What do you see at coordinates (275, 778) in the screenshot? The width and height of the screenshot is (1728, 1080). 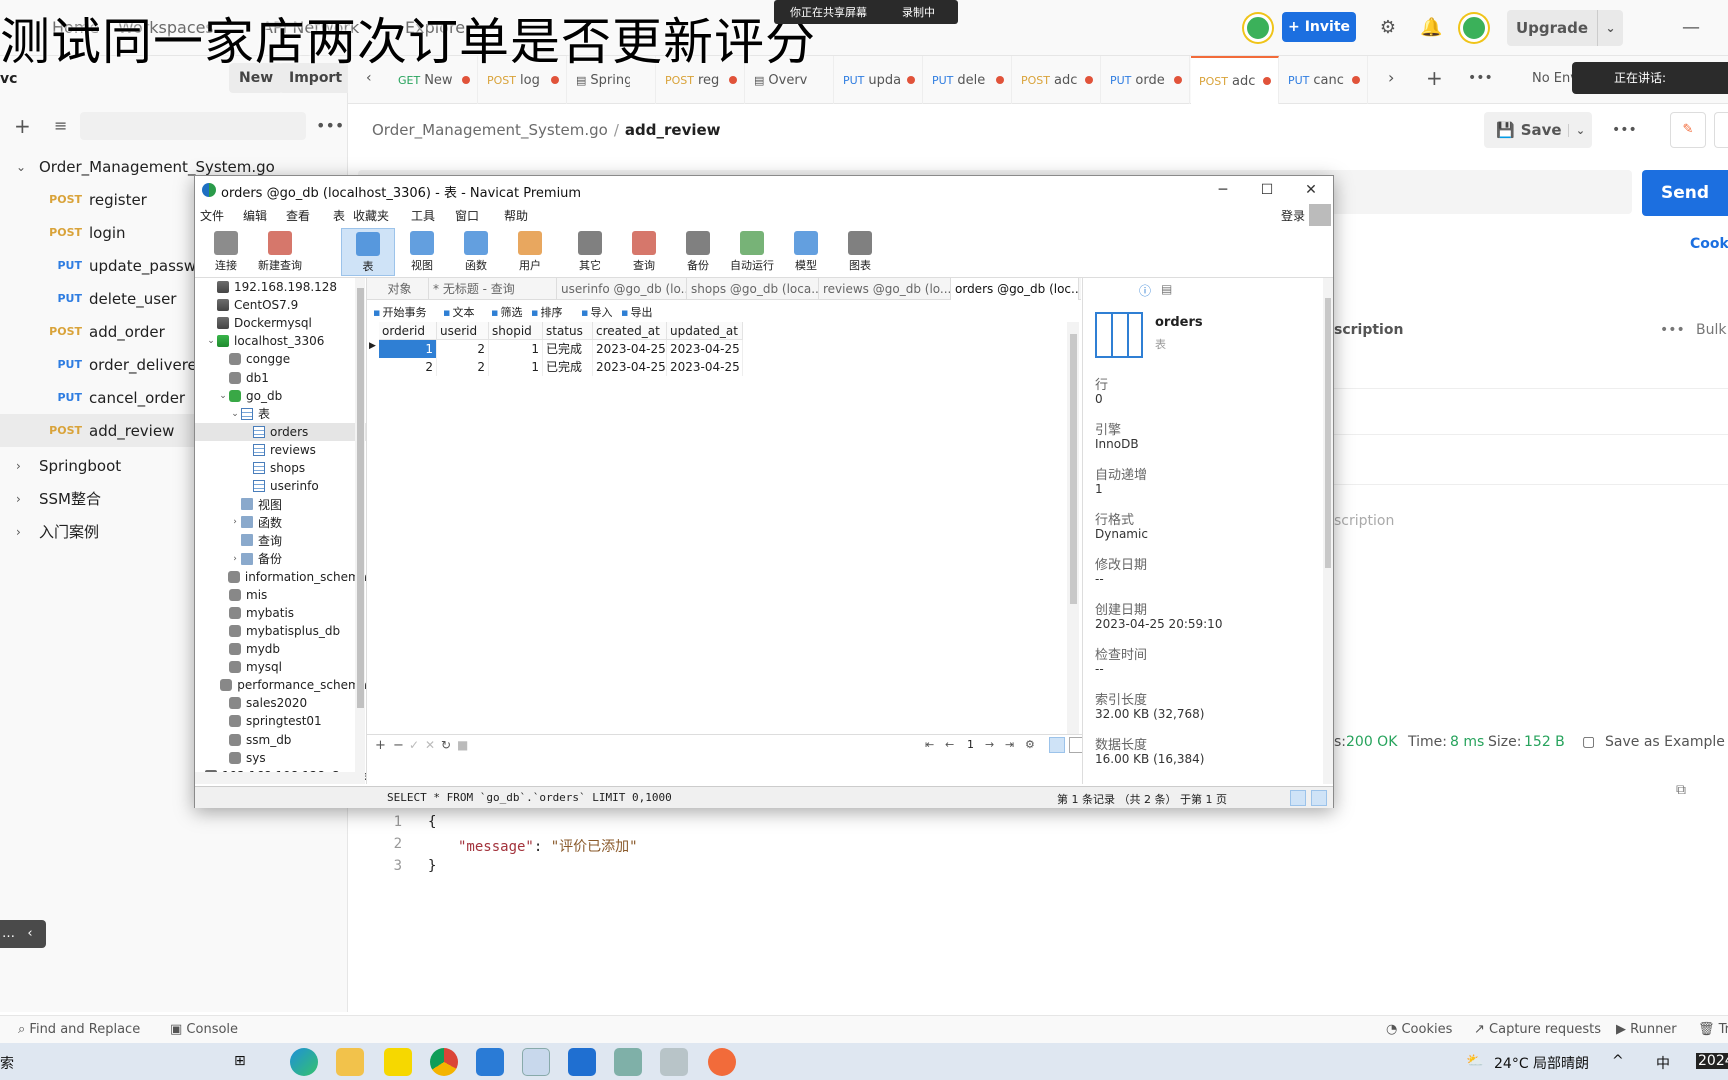 I see `tree-hscrollbar` at bounding box center [275, 778].